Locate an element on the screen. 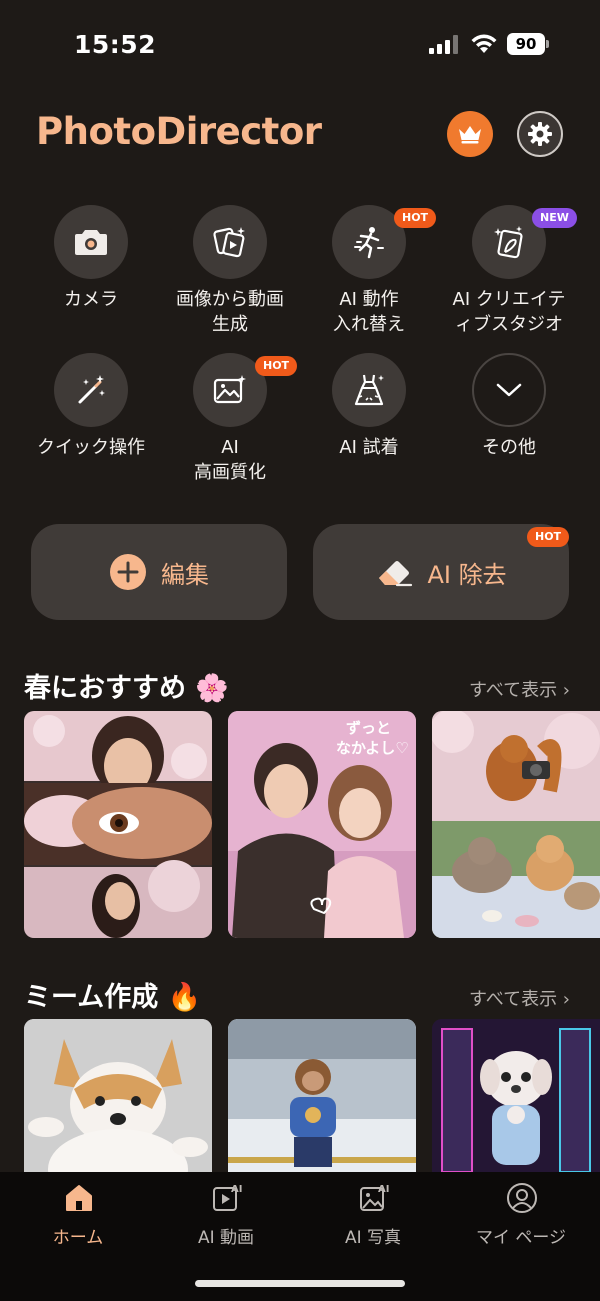 This screenshot has height=1301, width=600. tool-more-button is located at coordinates (509, 390).